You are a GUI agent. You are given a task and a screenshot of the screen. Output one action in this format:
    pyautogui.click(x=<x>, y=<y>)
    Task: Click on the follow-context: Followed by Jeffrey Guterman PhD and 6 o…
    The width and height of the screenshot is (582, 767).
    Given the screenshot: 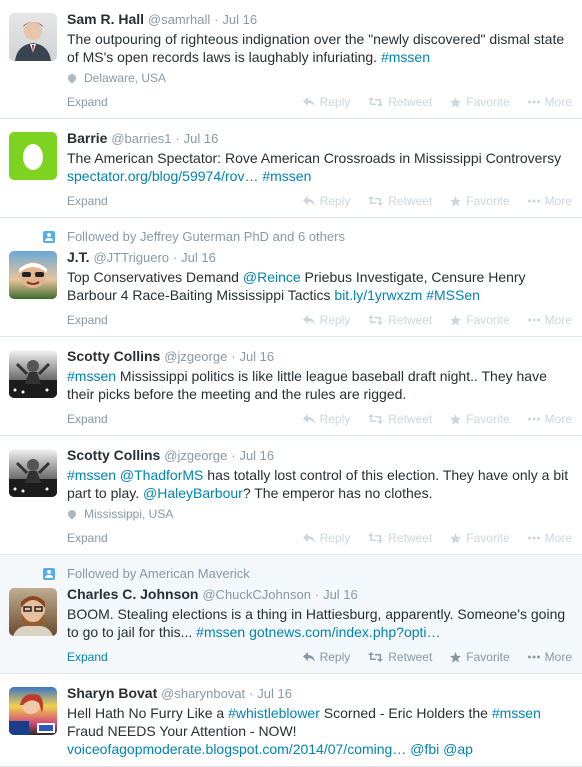 What is the action you would take?
    pyautogui.click(x=307, y=237)
    